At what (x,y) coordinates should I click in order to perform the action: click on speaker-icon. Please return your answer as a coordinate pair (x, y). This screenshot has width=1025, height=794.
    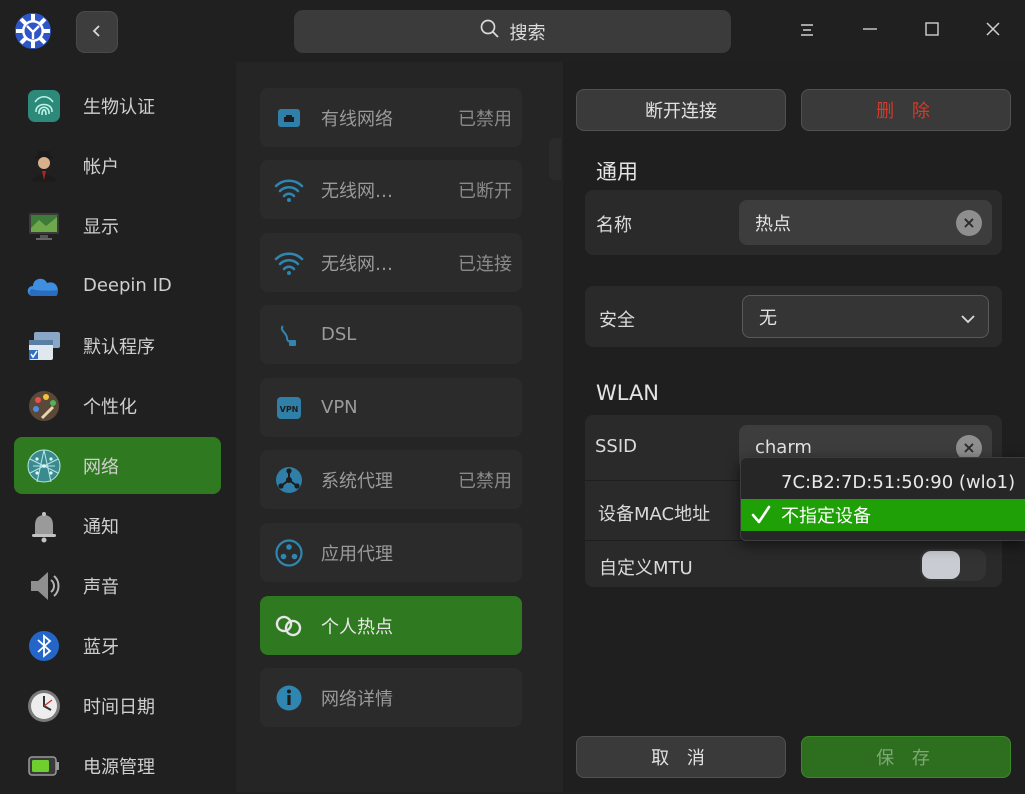
    Looking at the image, I should click on (44, 586).